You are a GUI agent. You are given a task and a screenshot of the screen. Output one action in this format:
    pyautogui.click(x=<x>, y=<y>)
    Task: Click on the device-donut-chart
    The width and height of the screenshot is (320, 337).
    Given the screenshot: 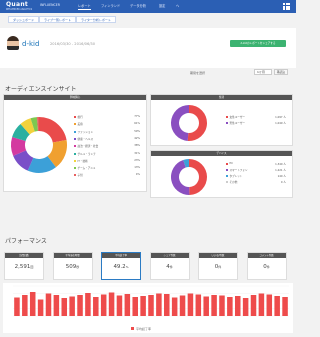 What is the action you would take?
    pyautogui.click(x=189, y=177)
    